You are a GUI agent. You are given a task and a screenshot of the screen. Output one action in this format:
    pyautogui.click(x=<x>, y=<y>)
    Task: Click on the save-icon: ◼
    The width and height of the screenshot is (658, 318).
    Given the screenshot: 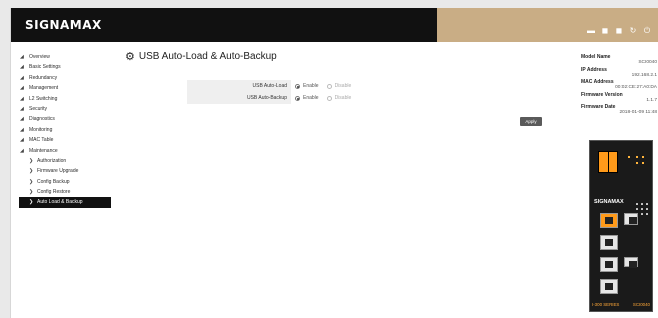 What is the action you would take?
    pyautogui.click(x=605, y=31)
    